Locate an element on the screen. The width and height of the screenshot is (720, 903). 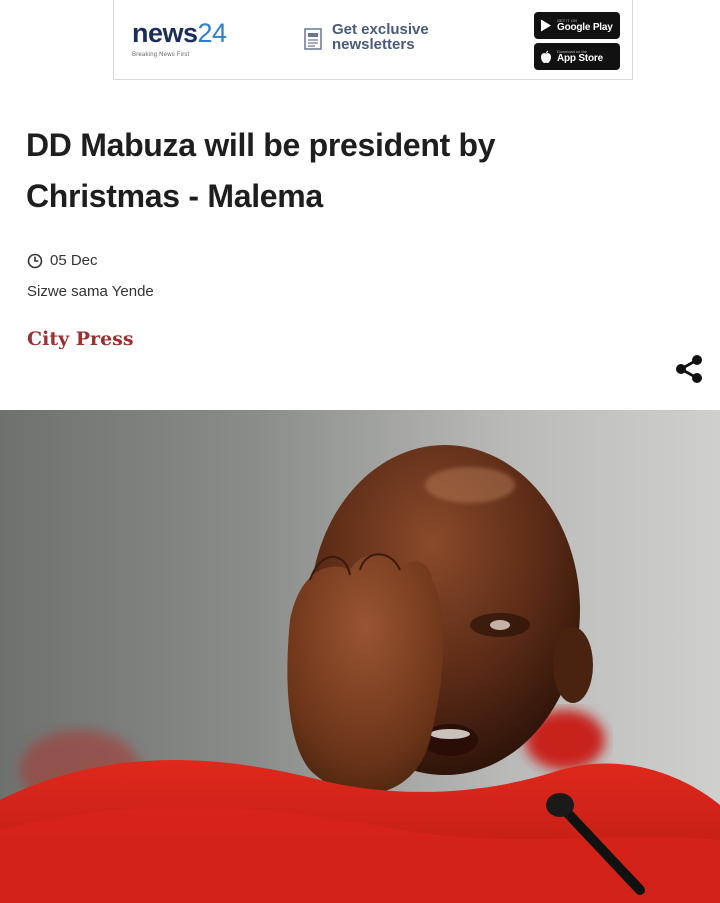
brand-tagline: Breaking News First is located at coordinates (161, 55).